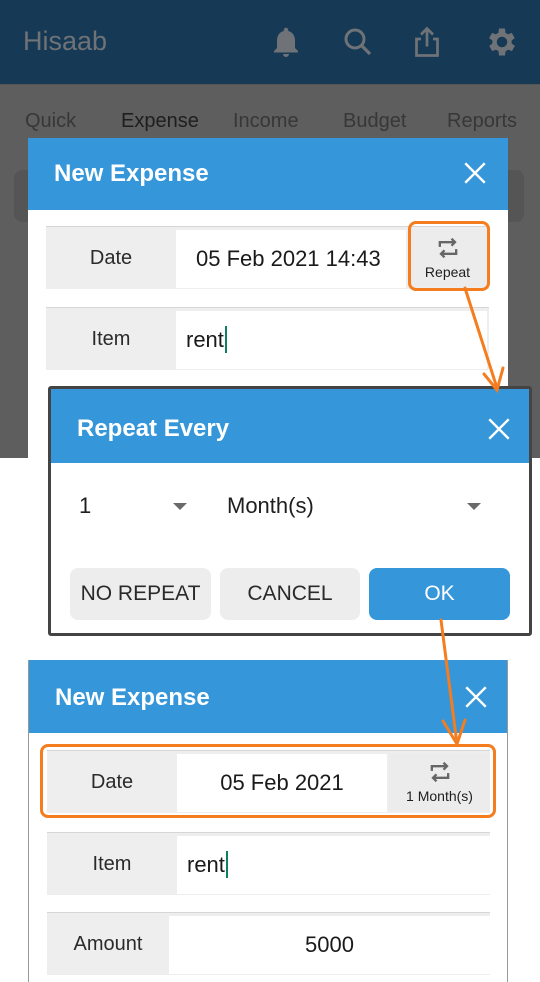 The width and height of the screenshot is (540, 982). What do you see at coordinates (357, 508) in the screenshot?
I see `unit-select: Month(s)` at bounding box center [357, 508].